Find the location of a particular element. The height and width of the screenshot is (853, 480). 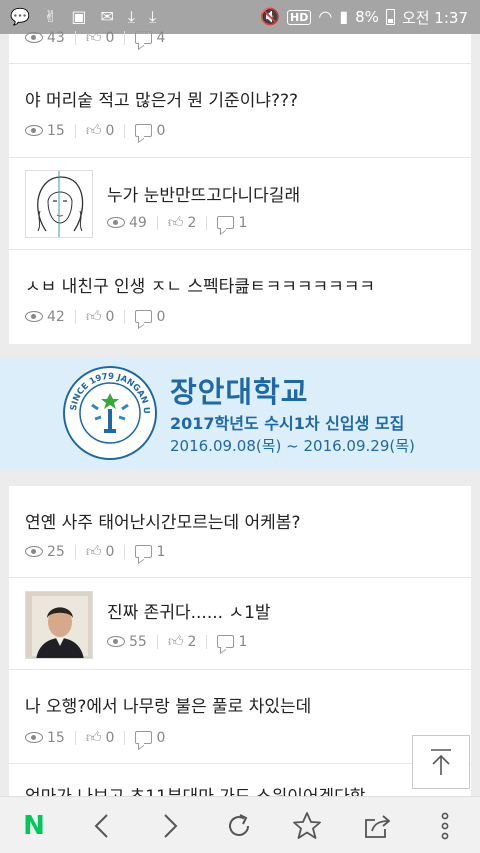

more-menu-button is located at coordinates (445, 825).